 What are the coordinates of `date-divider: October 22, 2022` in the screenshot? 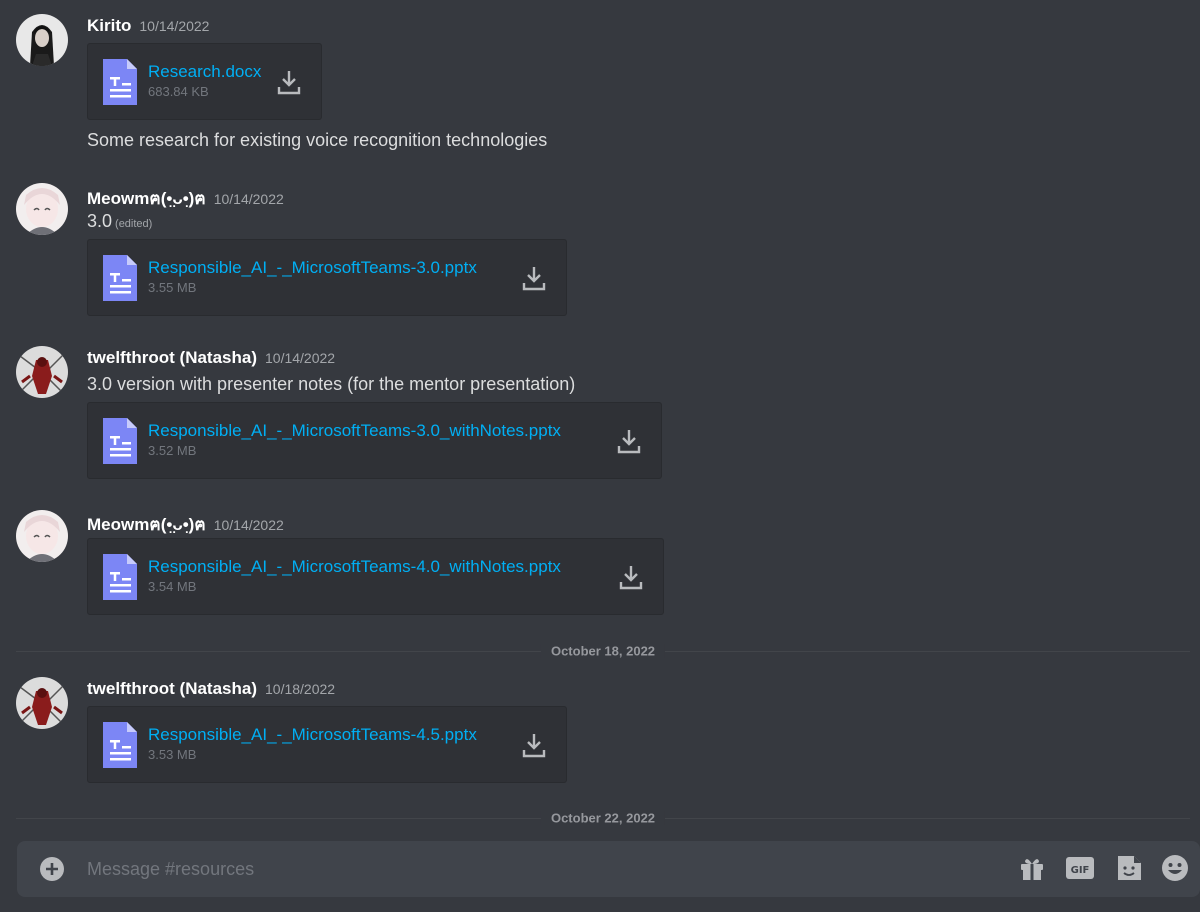 It's located at (603, 818).